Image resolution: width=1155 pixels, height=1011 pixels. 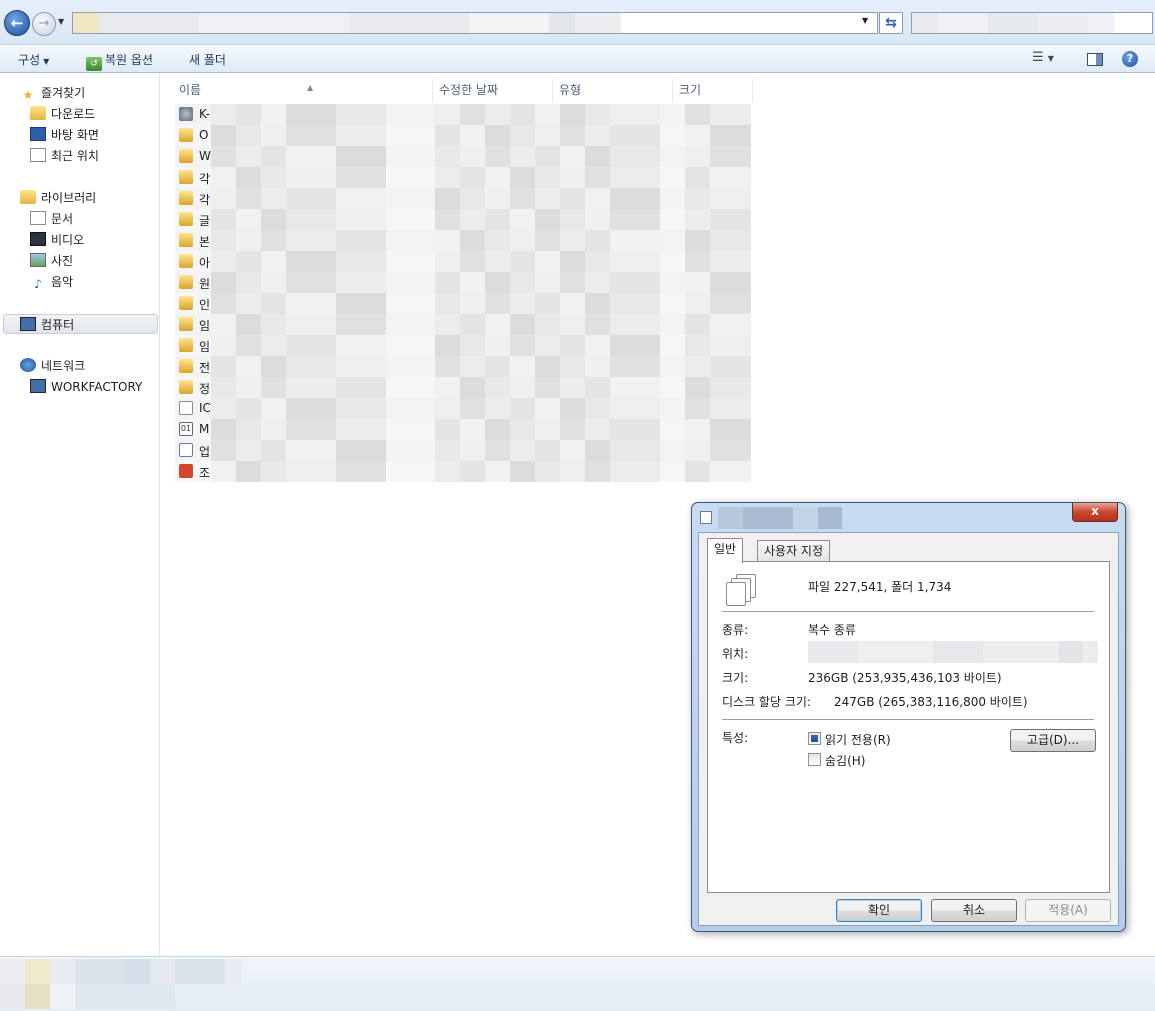 I want to click on net-icon, so click(x=186, y=114).